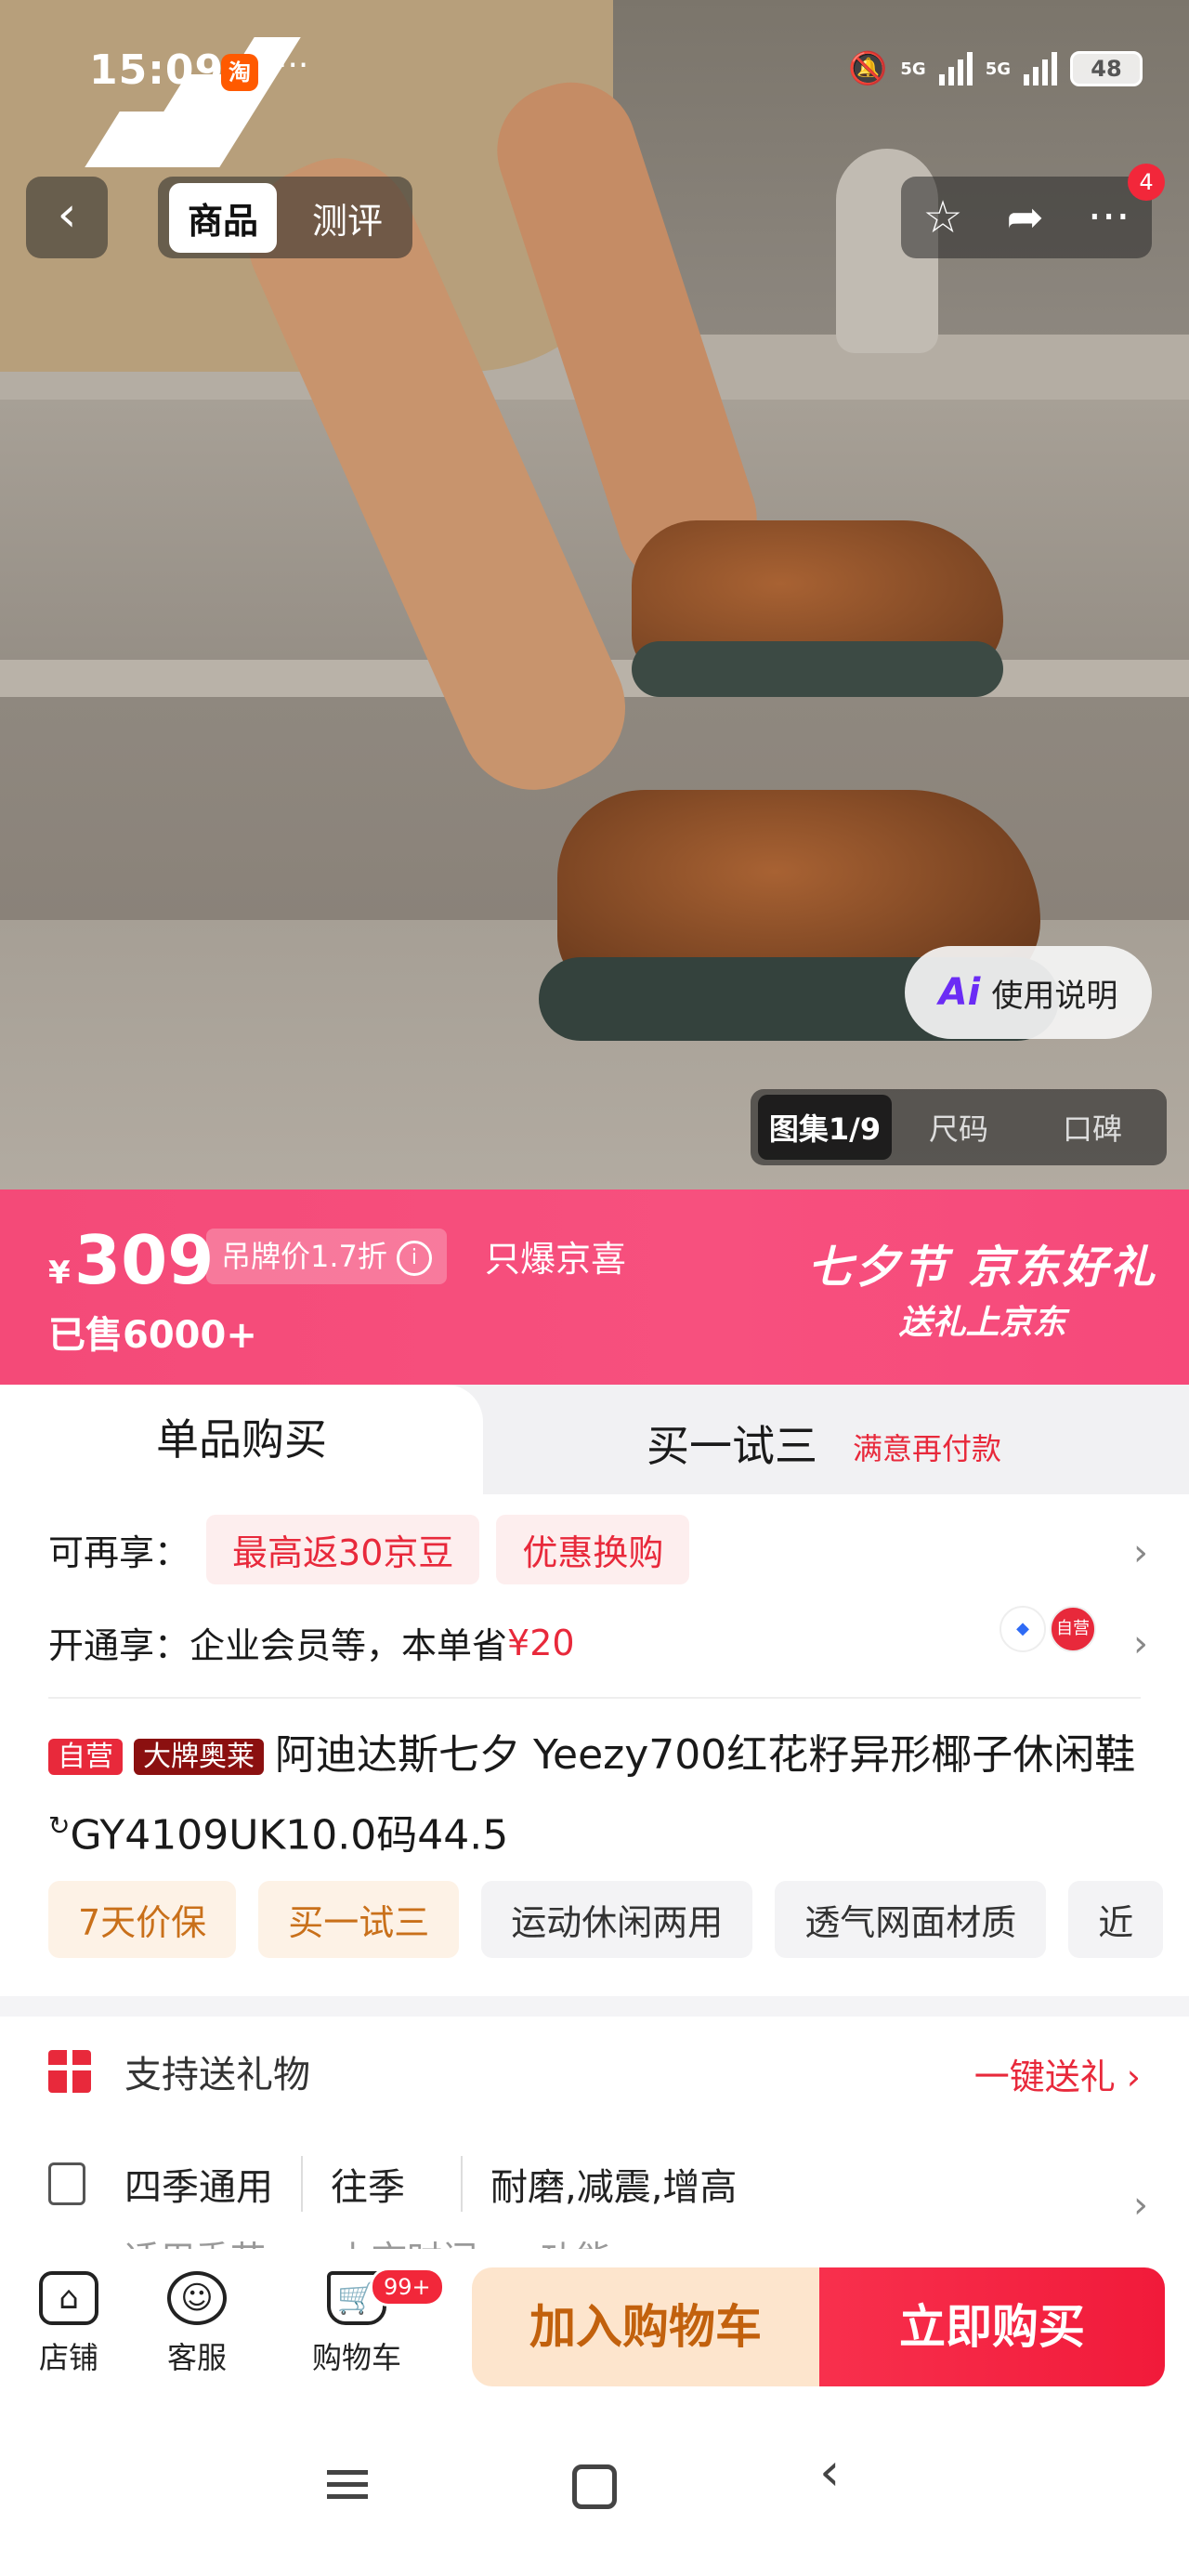 The image size is (1189, 2576). Describe the element at coordinates (119, 1645) in the screenshot. I see `membership-label: 开通享：` at that location.